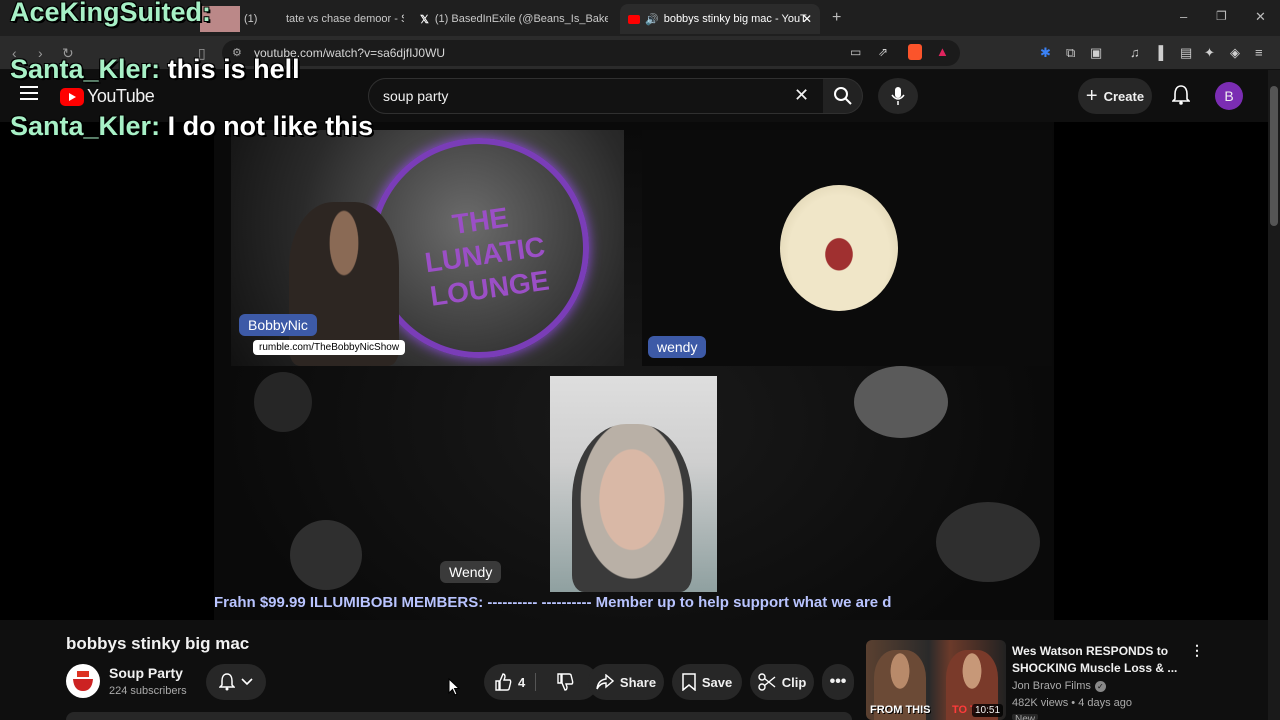 The width and height of the screenshot is (1280, 720). I want to click on brave-shield-icon, so click(915, 52).